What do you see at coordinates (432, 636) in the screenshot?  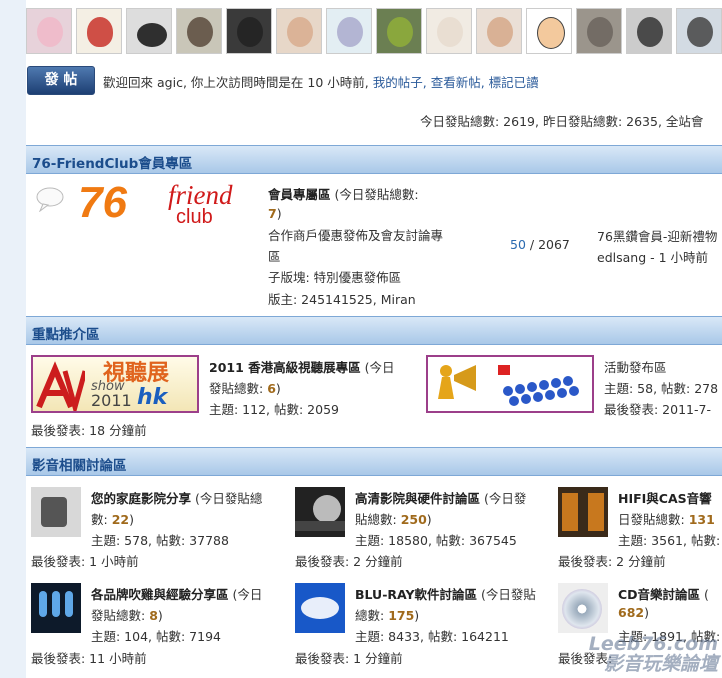 I see `topic-post-count: 主題: 8433, 帖數: 164211` at bounding box center [432, 636].